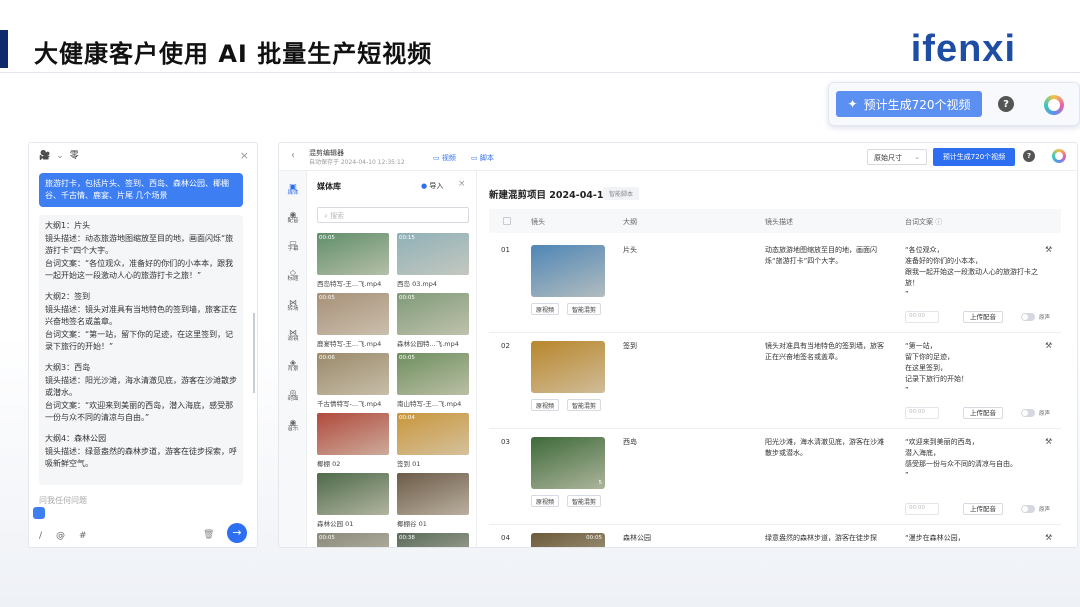 This screenshot has height=607, width=1080. What do you see at coordinates (139, 340) in the screenshot?
I see `reply-line: 台词文案：“第一站，留下你的足迹，在这里签到，记录下旅行的开始！”` at bounding box center [139, 340].